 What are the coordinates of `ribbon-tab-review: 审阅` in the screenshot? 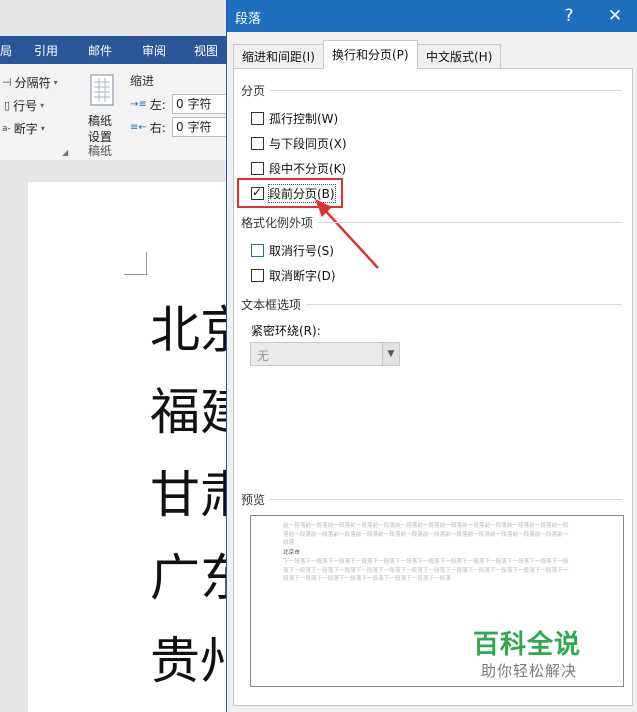 It's located at (154, 50).